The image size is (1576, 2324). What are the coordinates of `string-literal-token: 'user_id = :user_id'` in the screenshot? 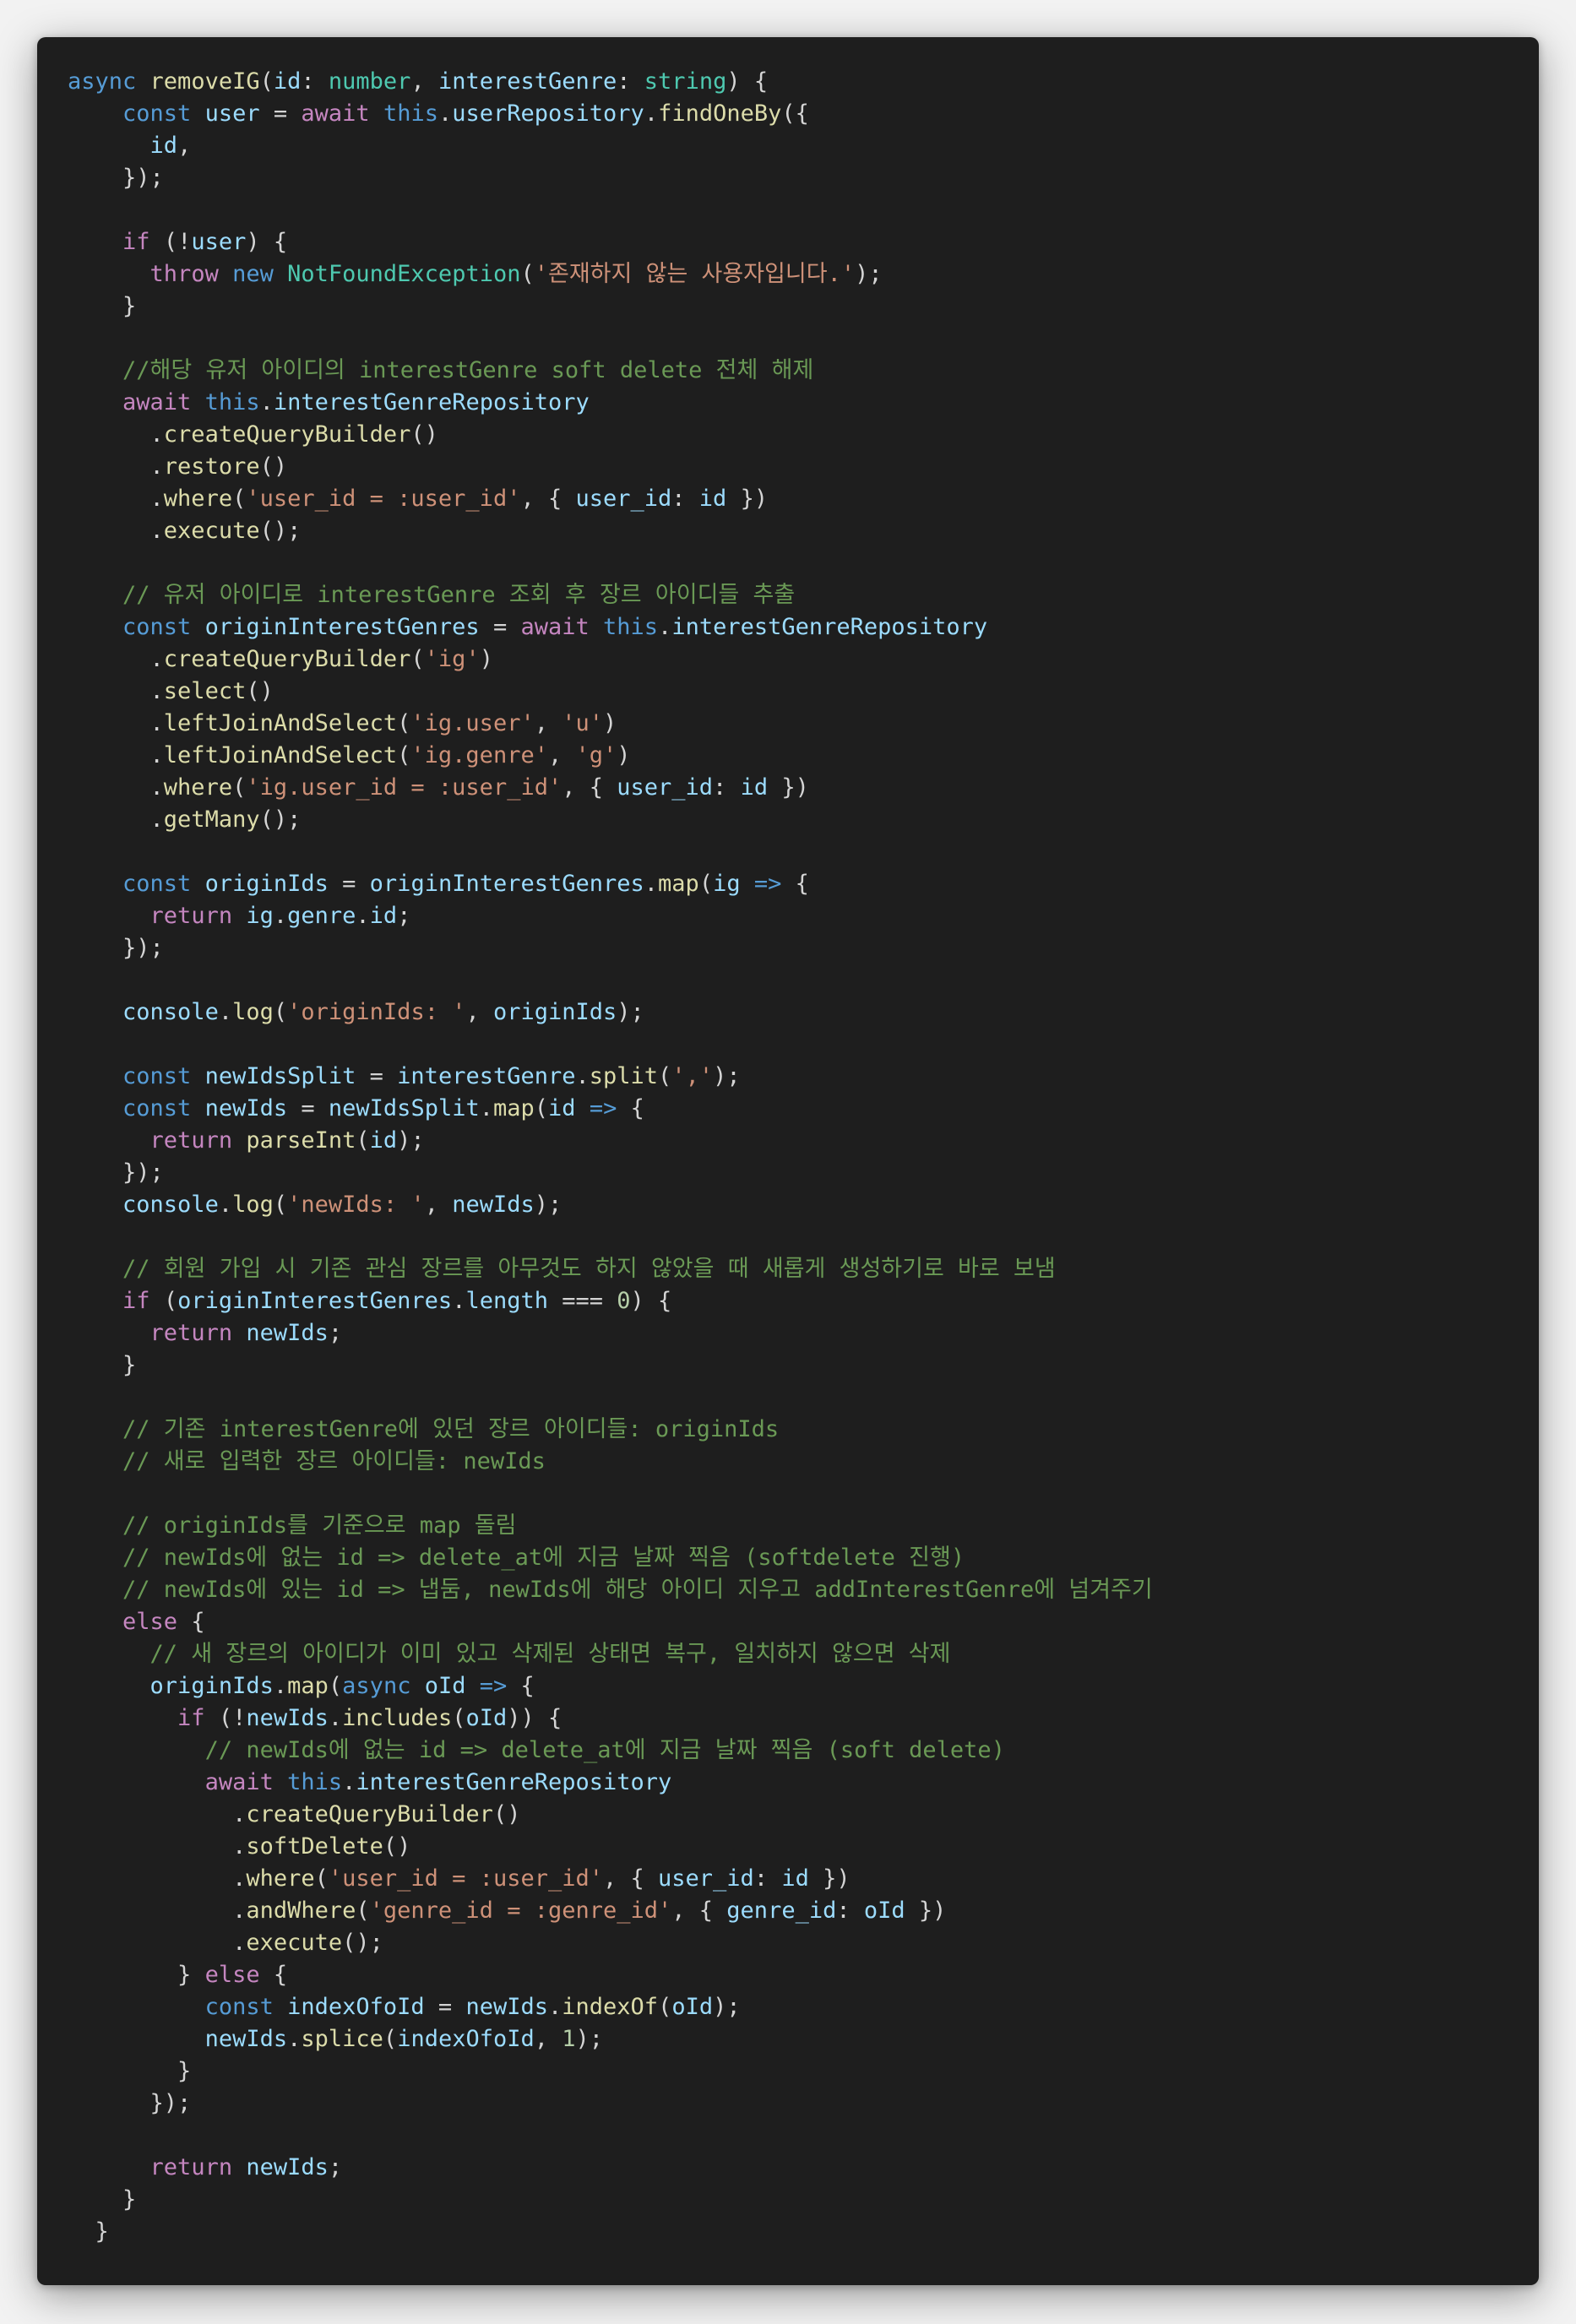 It's located at (465, 1878).